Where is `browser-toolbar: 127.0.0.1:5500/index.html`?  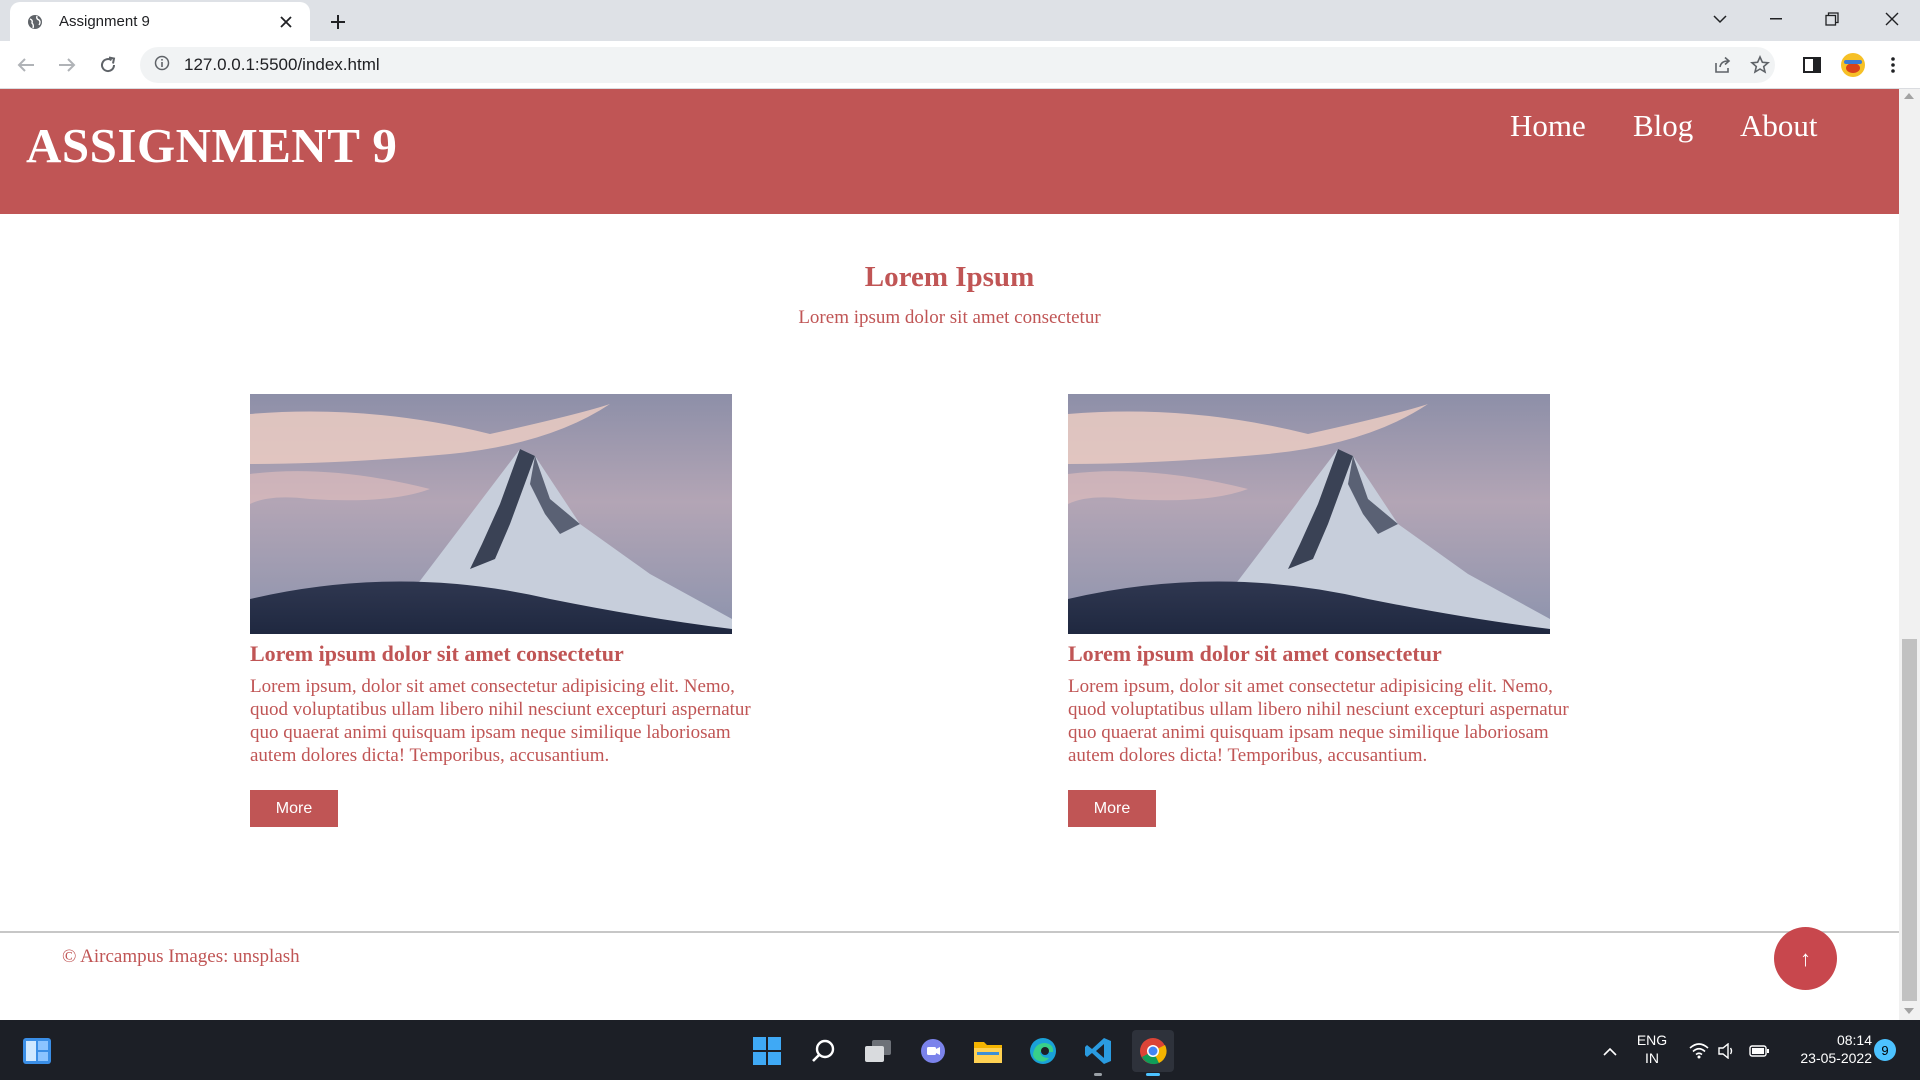
browser-toolbar: 127.0.0.1:5500/index.html is located at coordinates (960, 65).